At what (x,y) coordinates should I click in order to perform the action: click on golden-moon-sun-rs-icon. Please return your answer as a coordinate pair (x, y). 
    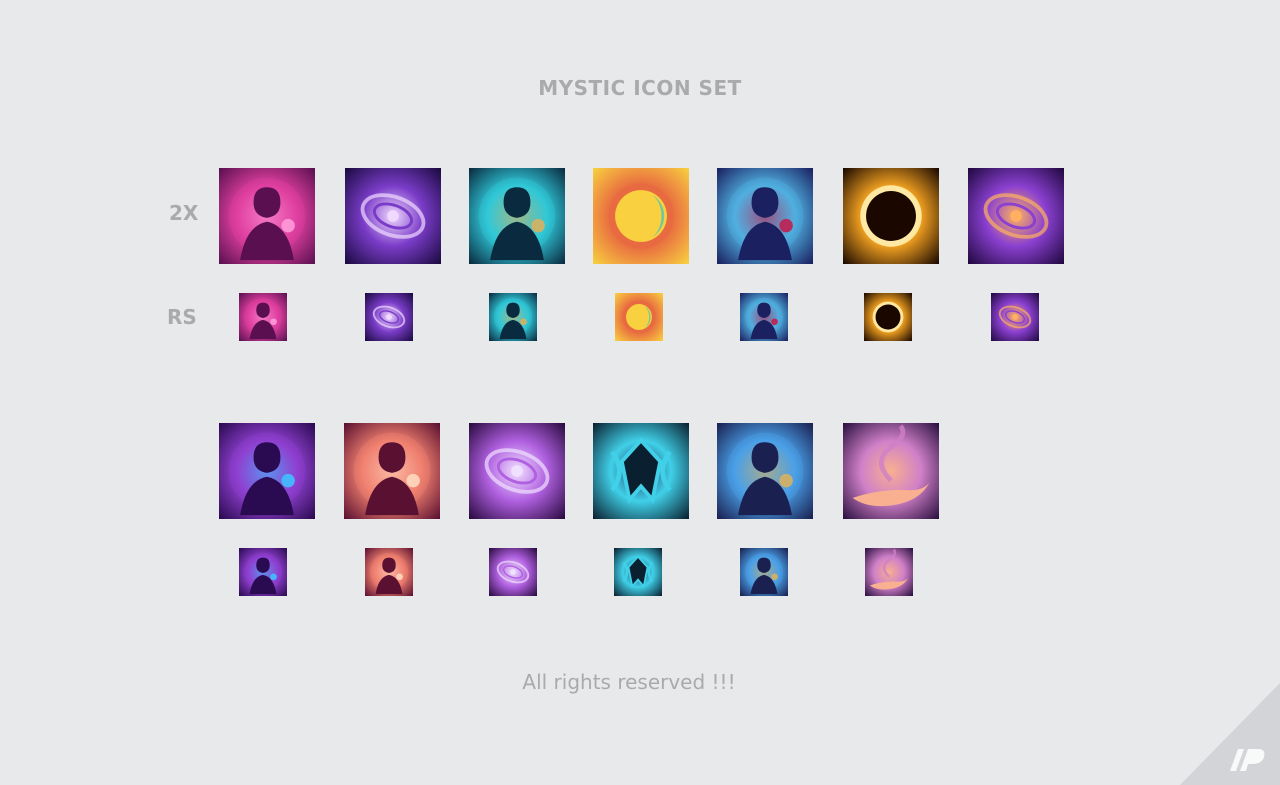
    Looking at the image, I should click on (639, 317).